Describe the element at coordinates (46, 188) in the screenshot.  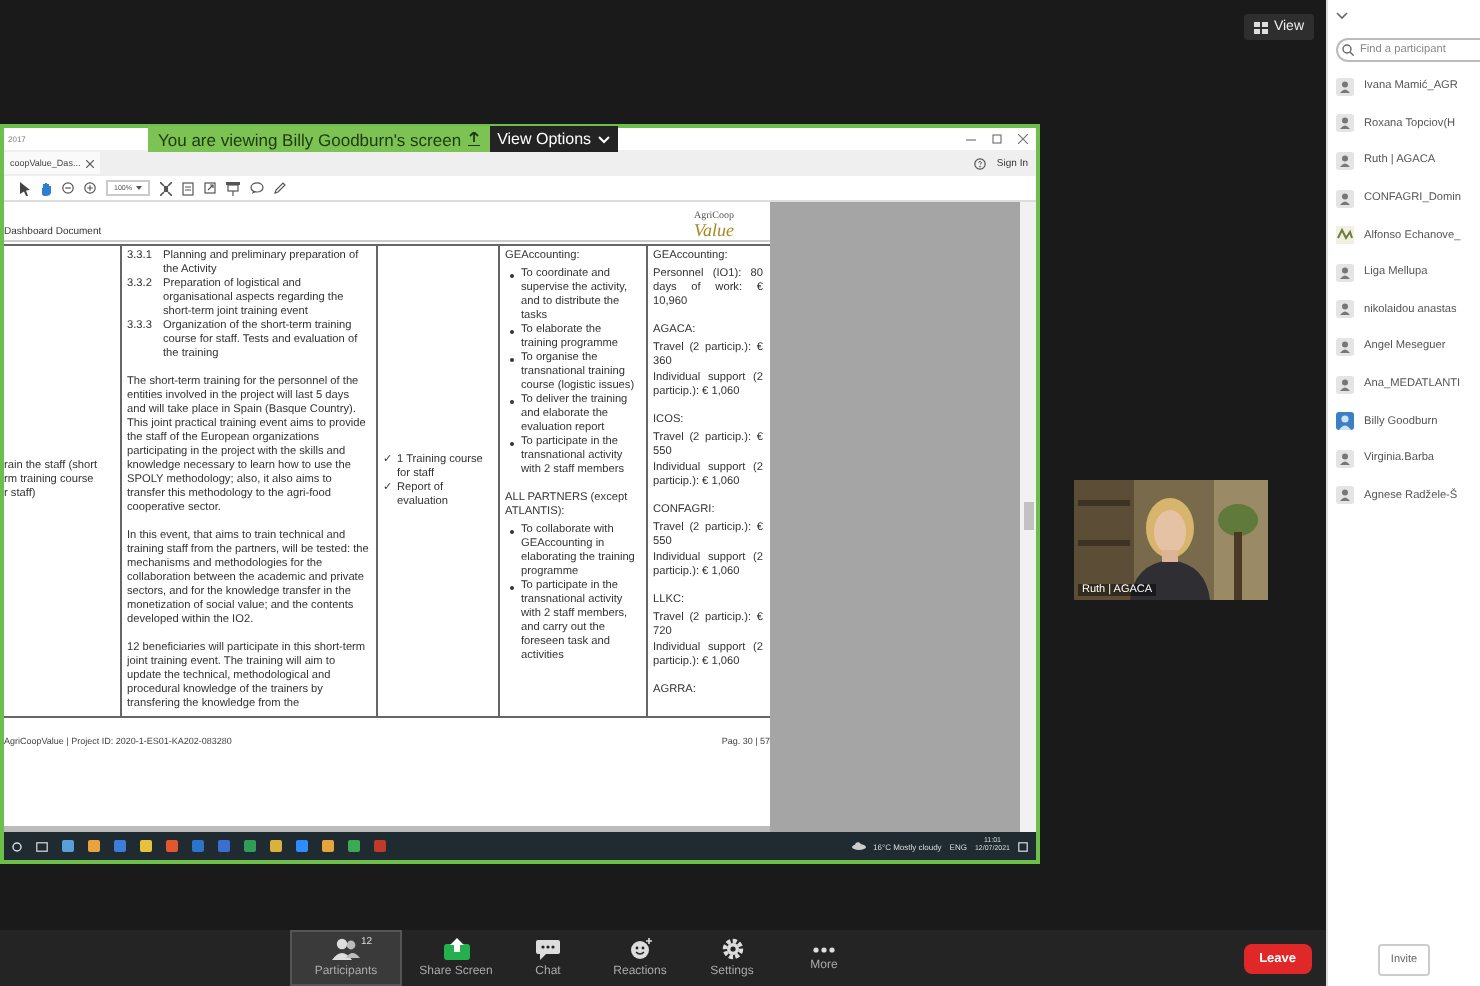
I see `hand-icon` at that location.